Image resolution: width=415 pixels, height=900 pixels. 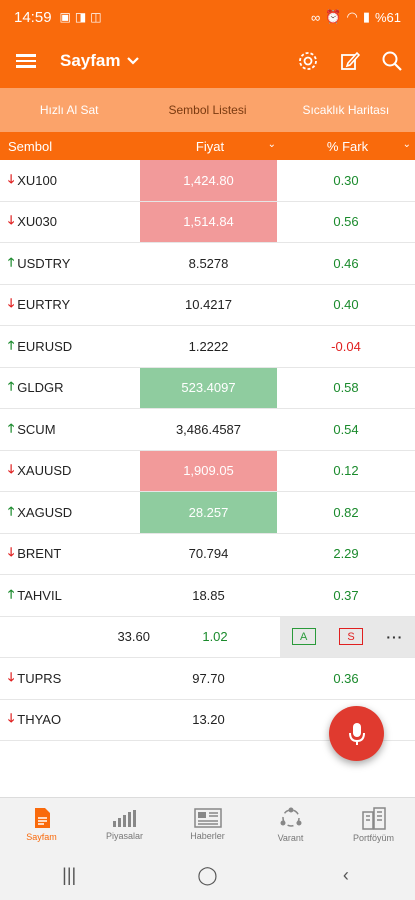 I want to click on screenshot-icon: ◫, so click(x=96, y=17).